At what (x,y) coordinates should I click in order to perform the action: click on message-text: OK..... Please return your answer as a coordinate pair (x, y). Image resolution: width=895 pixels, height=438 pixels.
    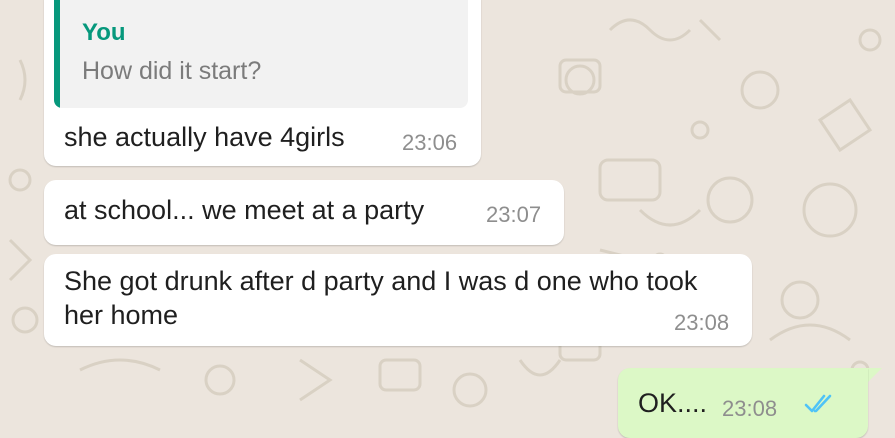
    Looking at the image, I should click on (673, 403).